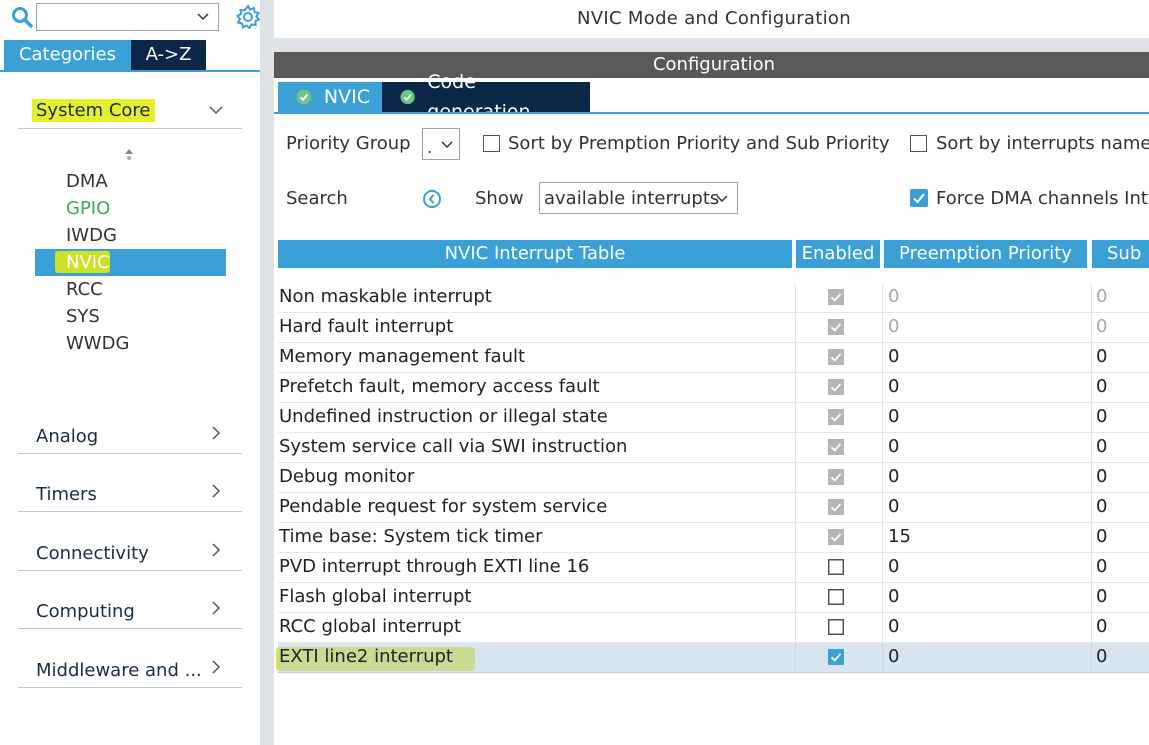  I want to click on group-analog: Analog, so click(130, 434).